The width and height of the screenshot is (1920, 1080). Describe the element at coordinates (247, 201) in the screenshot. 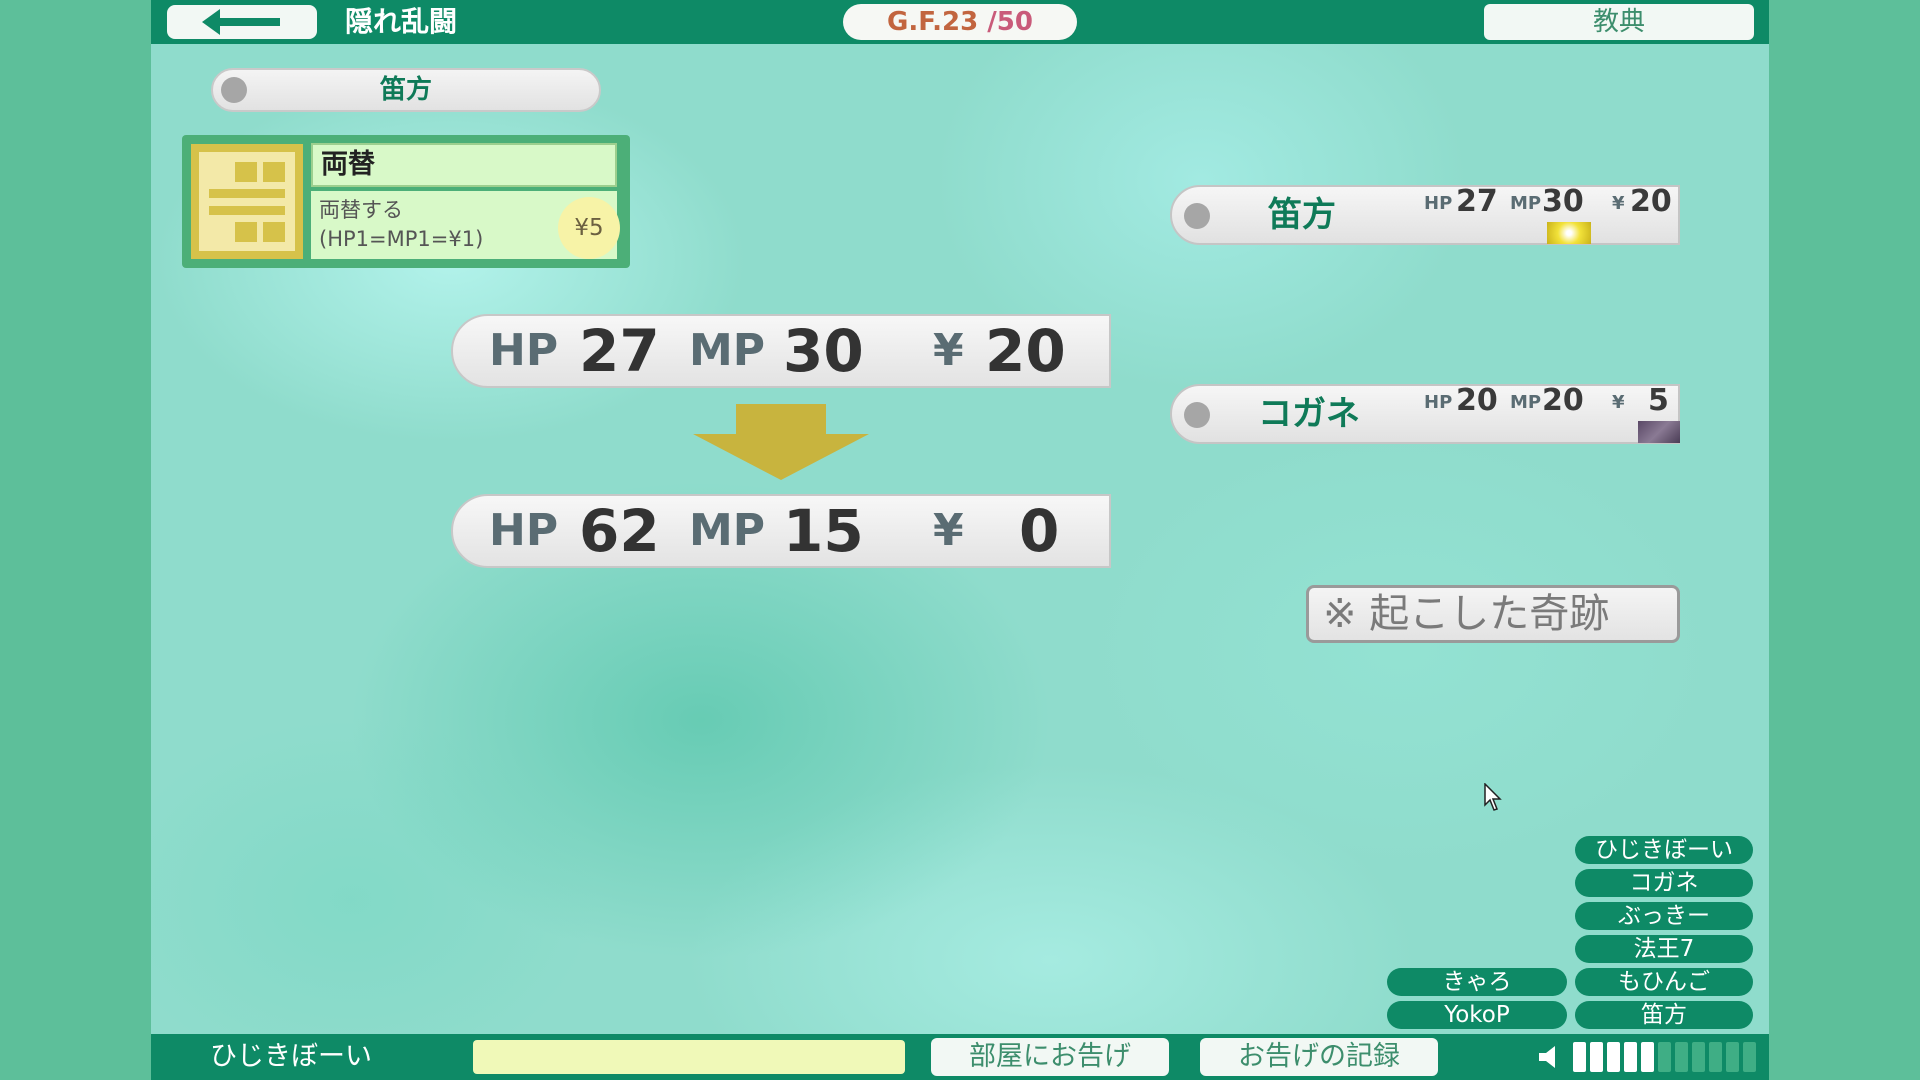

I see `exchange-glyph-icon` at that location.